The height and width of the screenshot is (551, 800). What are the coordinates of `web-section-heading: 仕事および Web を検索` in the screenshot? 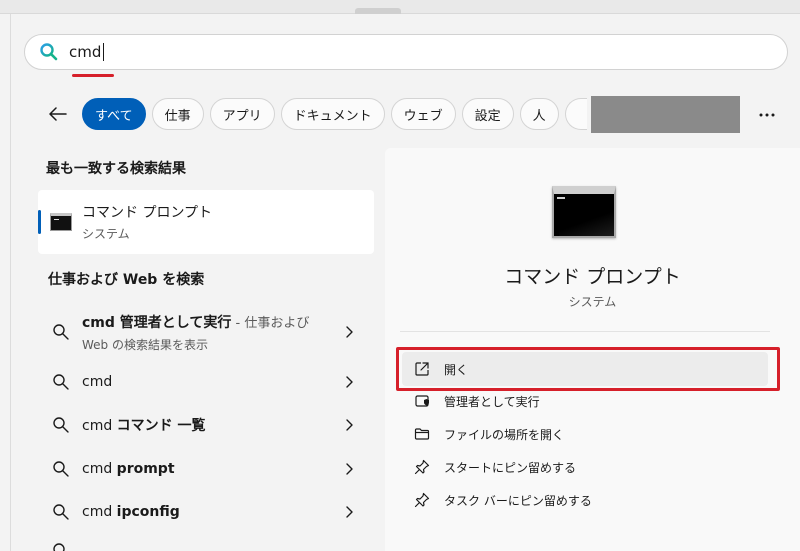 It's located at (126, 280).